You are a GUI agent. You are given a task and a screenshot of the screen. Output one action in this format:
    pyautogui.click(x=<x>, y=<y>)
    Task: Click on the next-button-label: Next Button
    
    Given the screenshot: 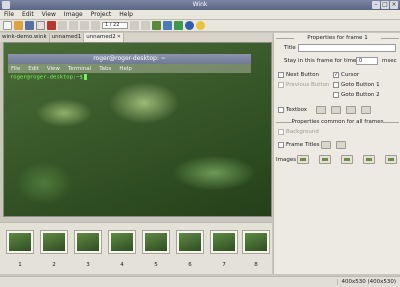 What is the action you would take?
    pyautogui.click(x=302, y=75)
    